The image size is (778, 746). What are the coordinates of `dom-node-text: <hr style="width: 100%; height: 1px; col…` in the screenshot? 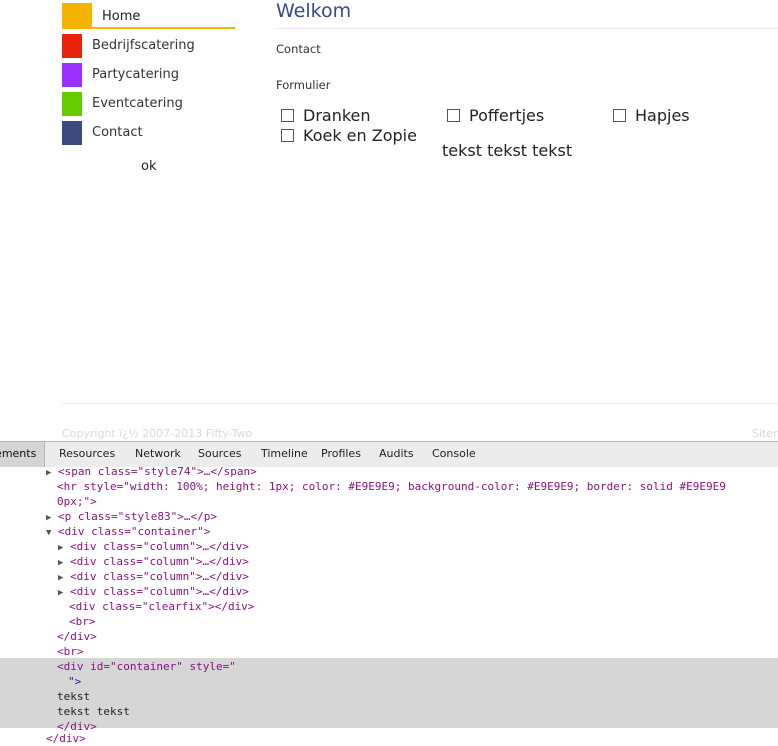 It's located at (391, 486).